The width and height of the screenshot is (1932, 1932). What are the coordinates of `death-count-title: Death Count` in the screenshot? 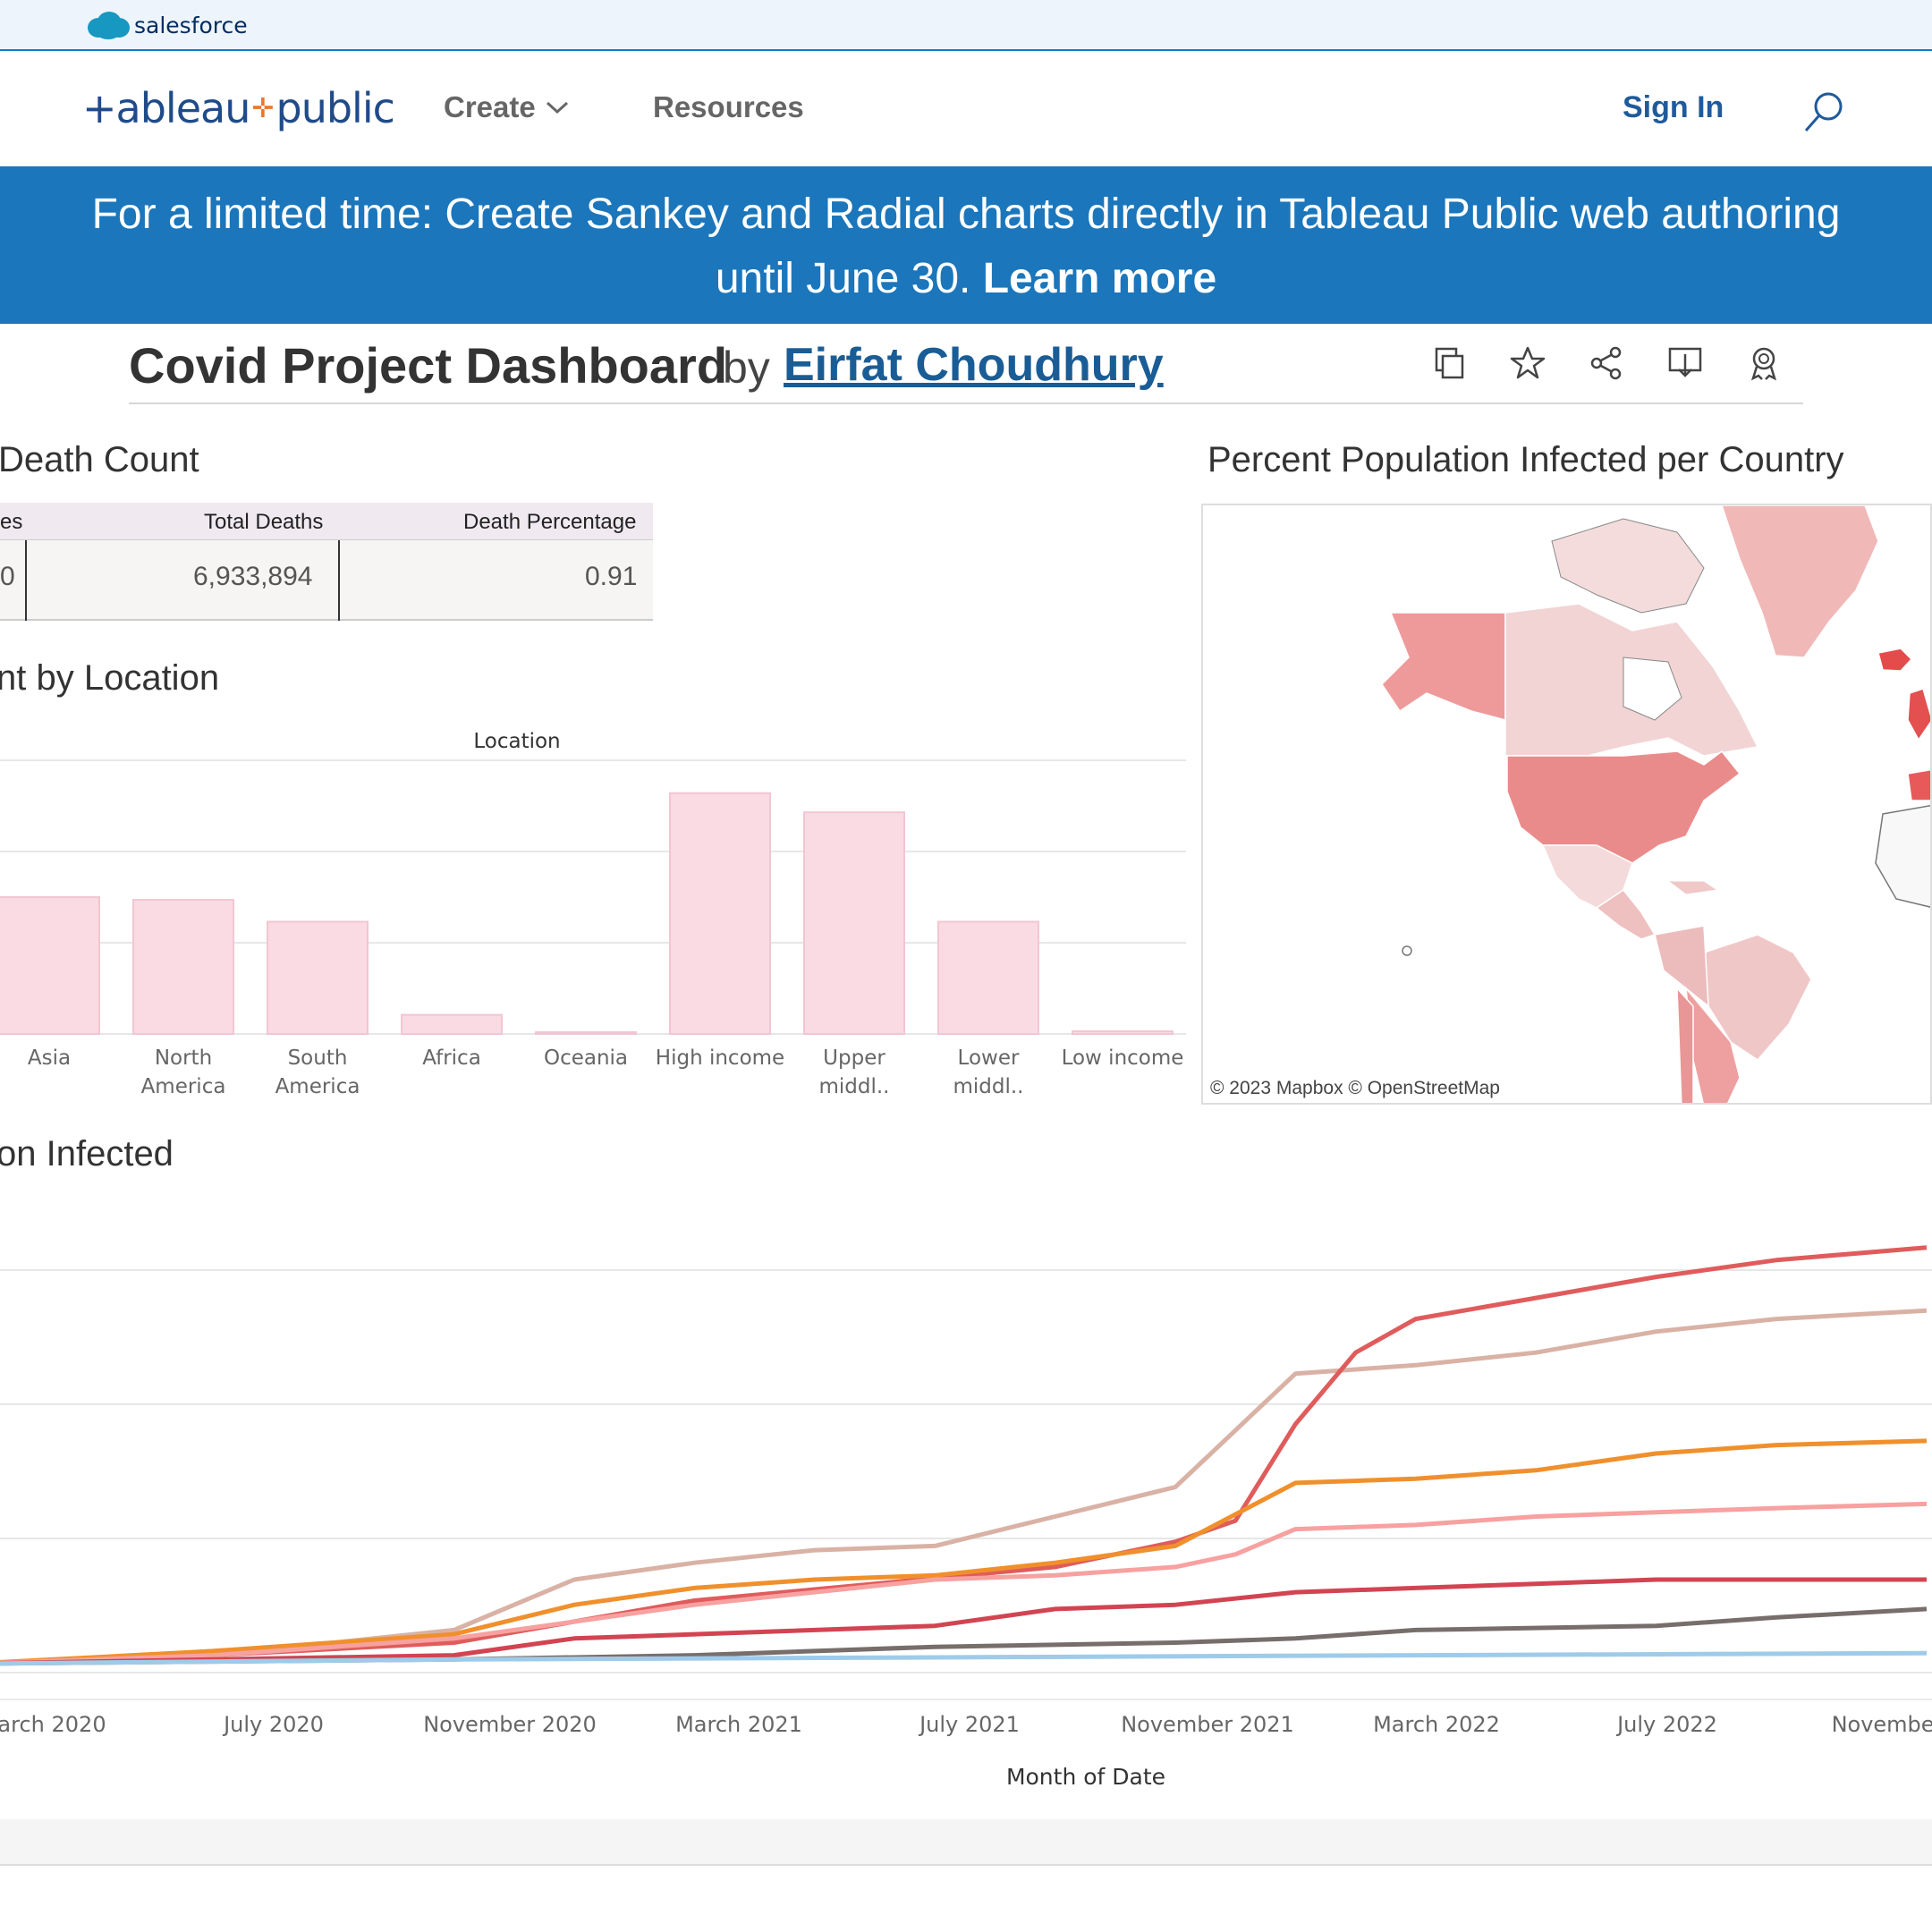 It's located at (99, 459).